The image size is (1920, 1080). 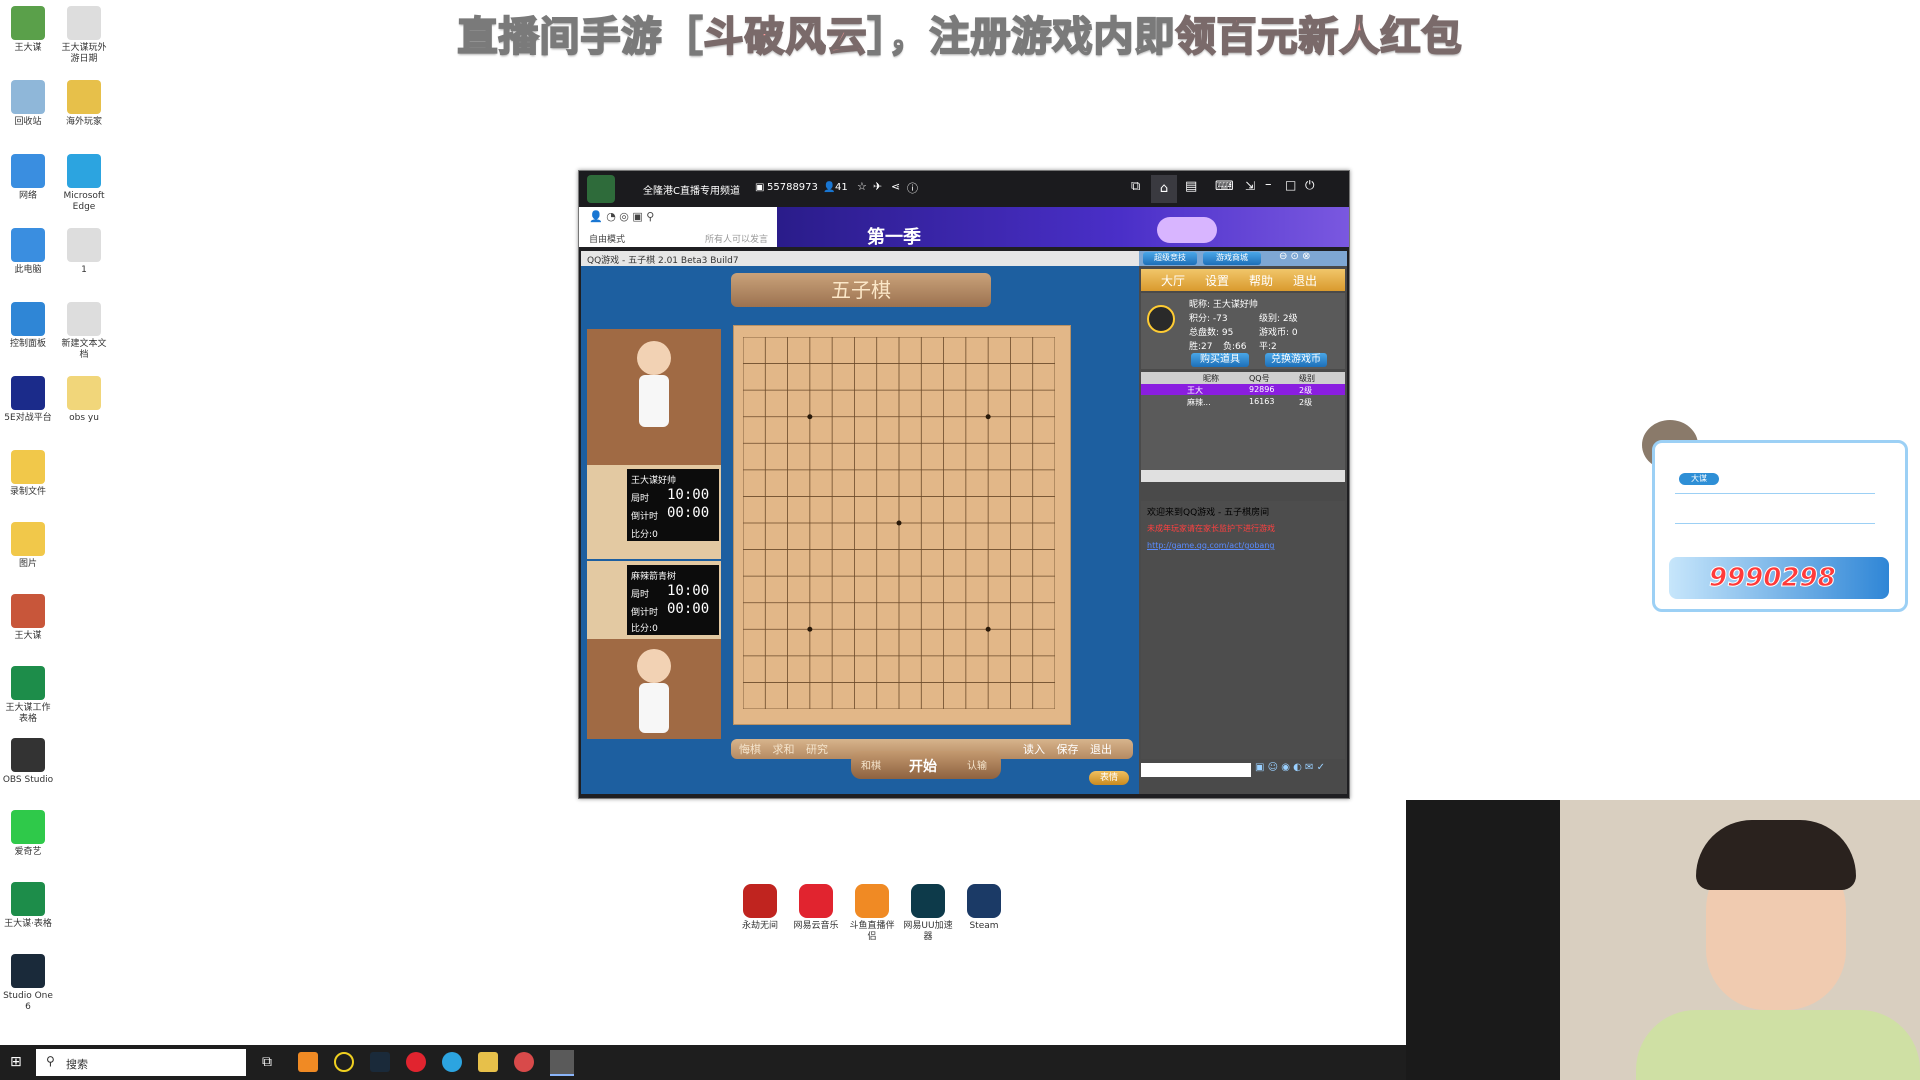 What do you see at coordinates (1295, 256) in the screenshot?
I see `window-controls: ⊖ ⊙ ⊗` at bounding box center [1295, 256].